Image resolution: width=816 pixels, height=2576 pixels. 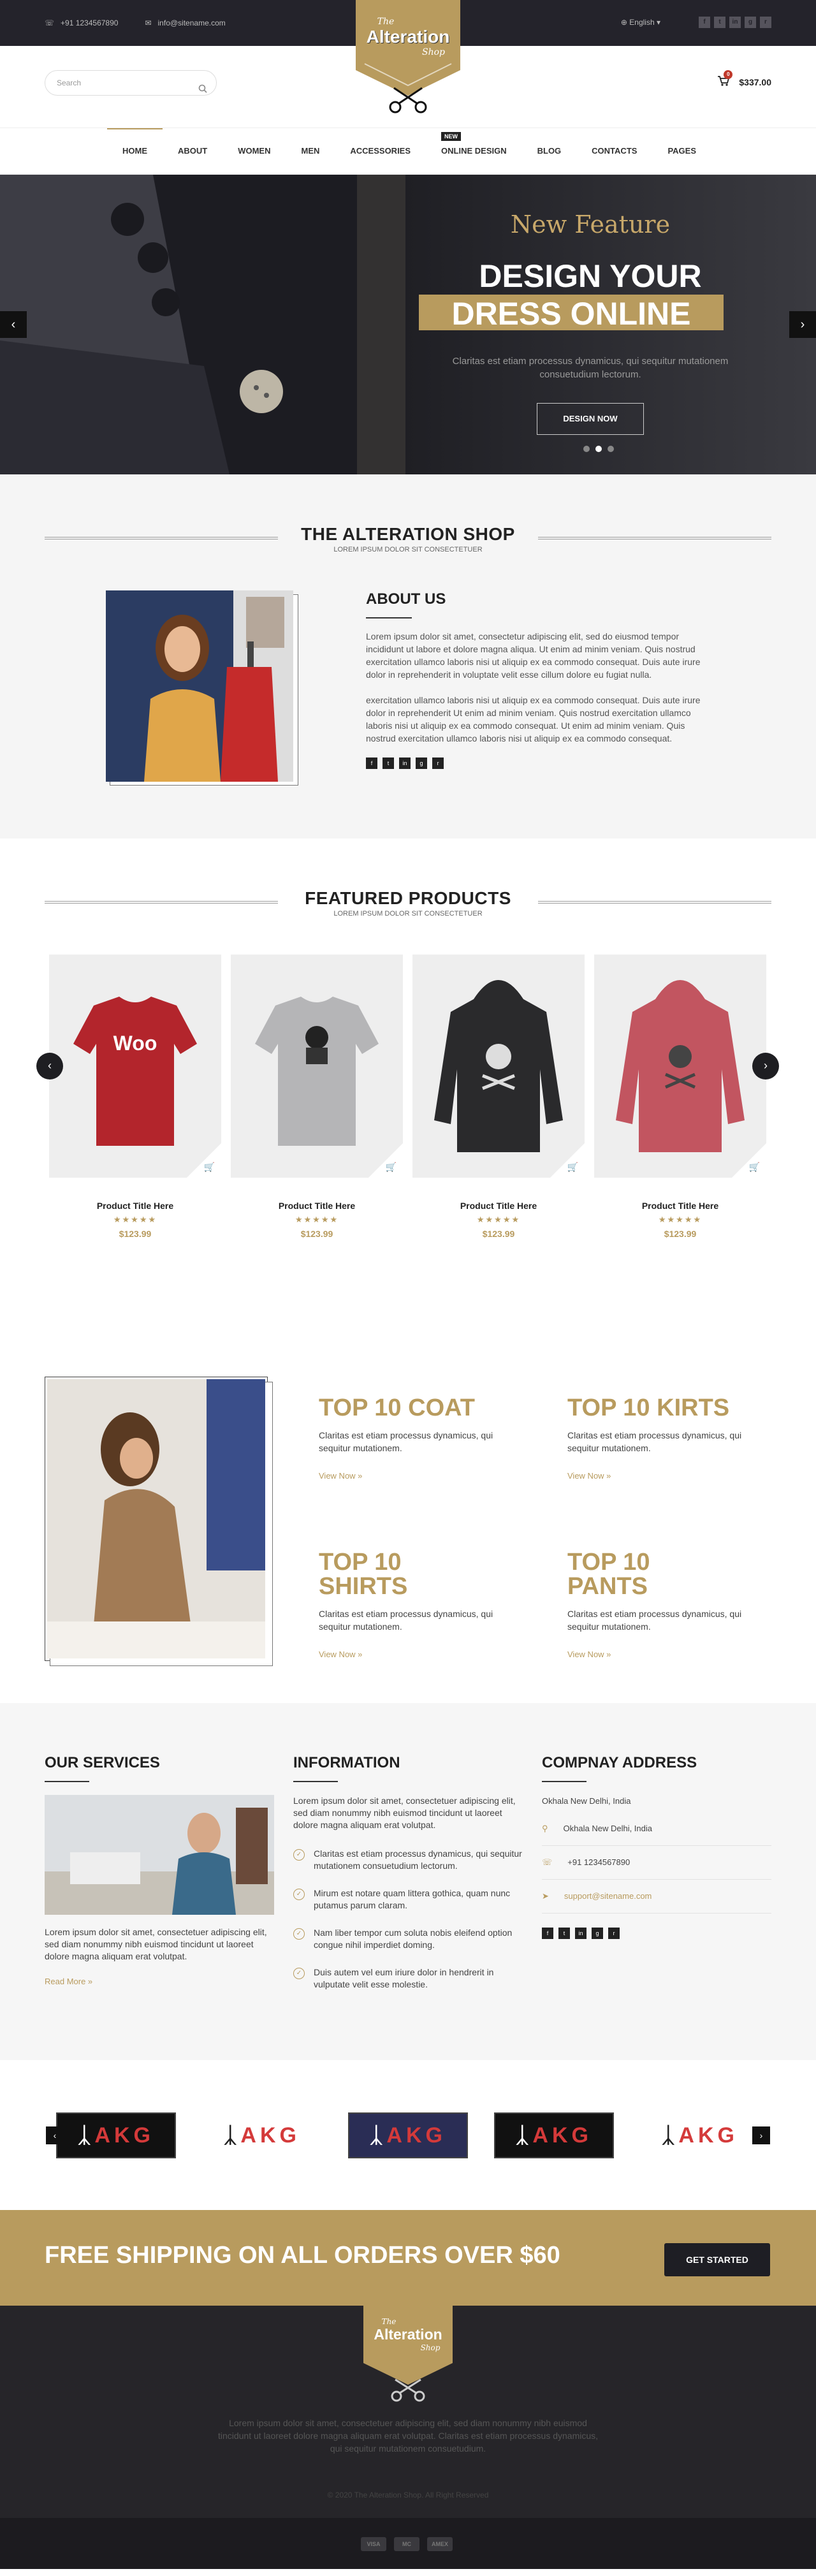 What do you see at coordinates (621, 1574) in the screenshot?
I see `category-title: TOP 10 PANTS` at bounding box center [621, 1574].